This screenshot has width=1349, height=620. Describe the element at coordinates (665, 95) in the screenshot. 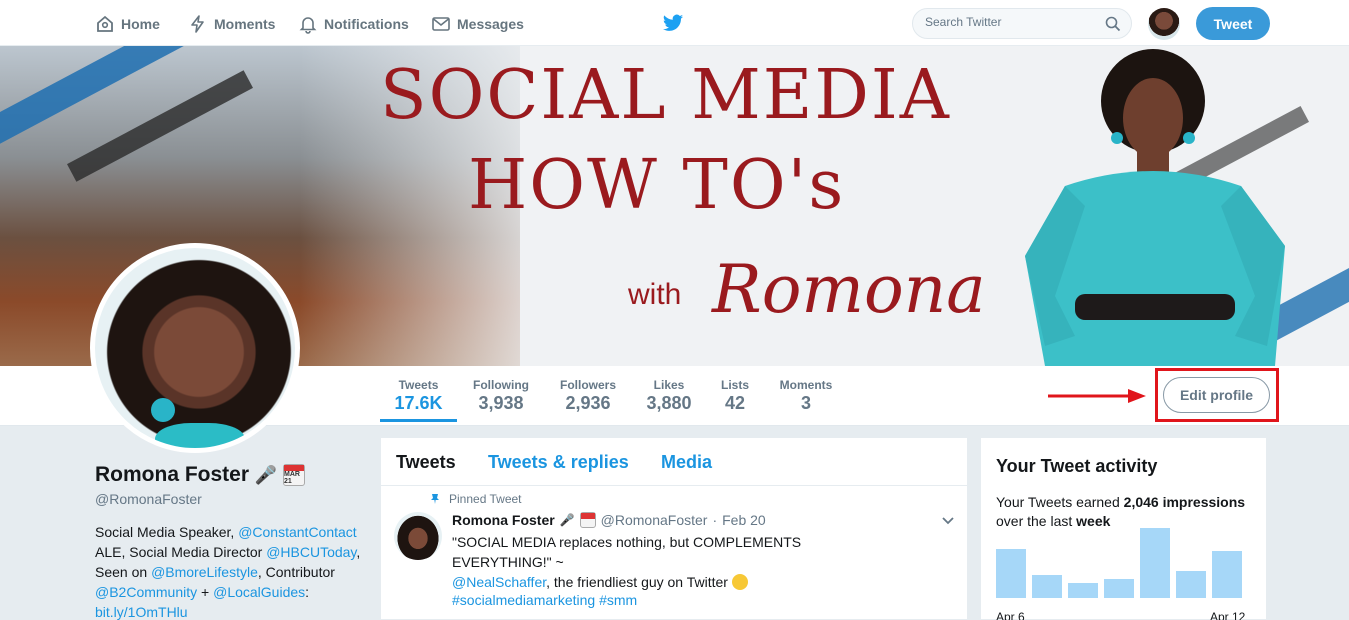

I see `banner-title-line1: SOCIAL MEDIA` at that location.